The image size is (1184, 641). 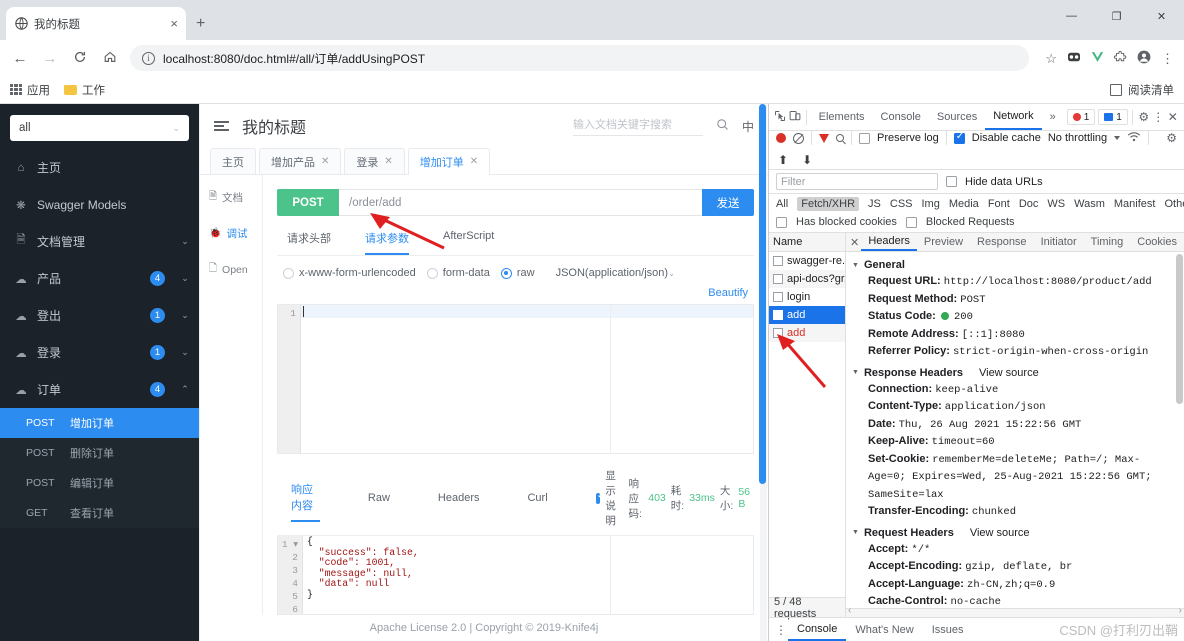 I want to click on request-body-editor: 1, so click(x=515, y=379).